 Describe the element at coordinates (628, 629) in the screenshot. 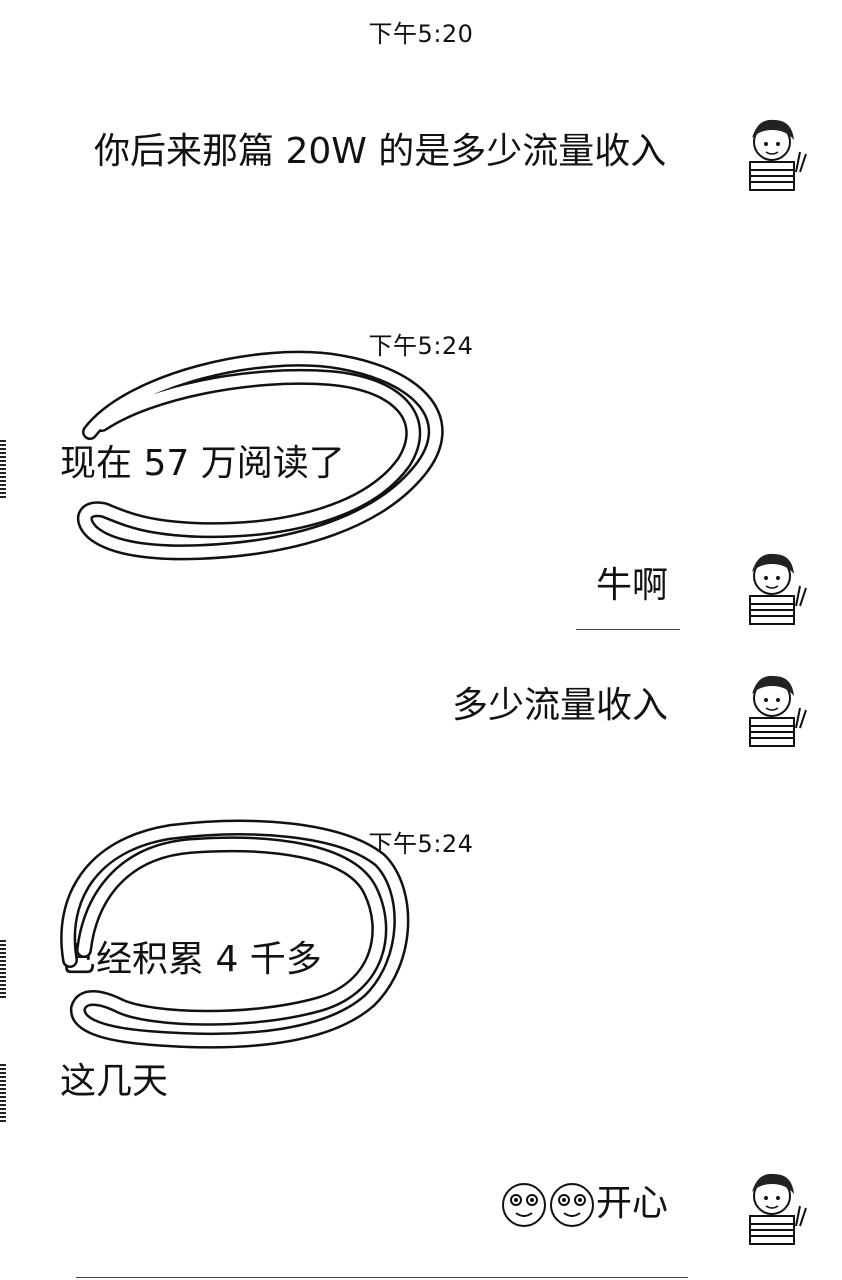

I see `divider` at that location.